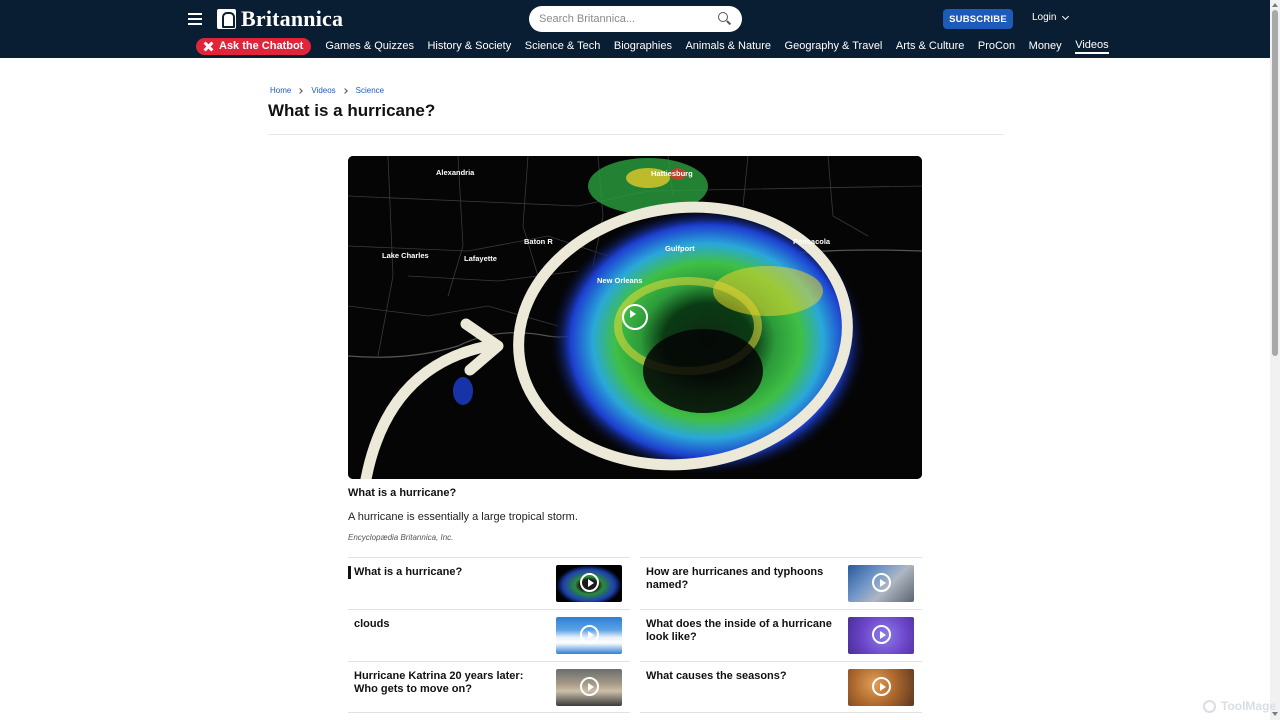  I want to click on related-video-title: What causes the seasons?, so click(716, 676).